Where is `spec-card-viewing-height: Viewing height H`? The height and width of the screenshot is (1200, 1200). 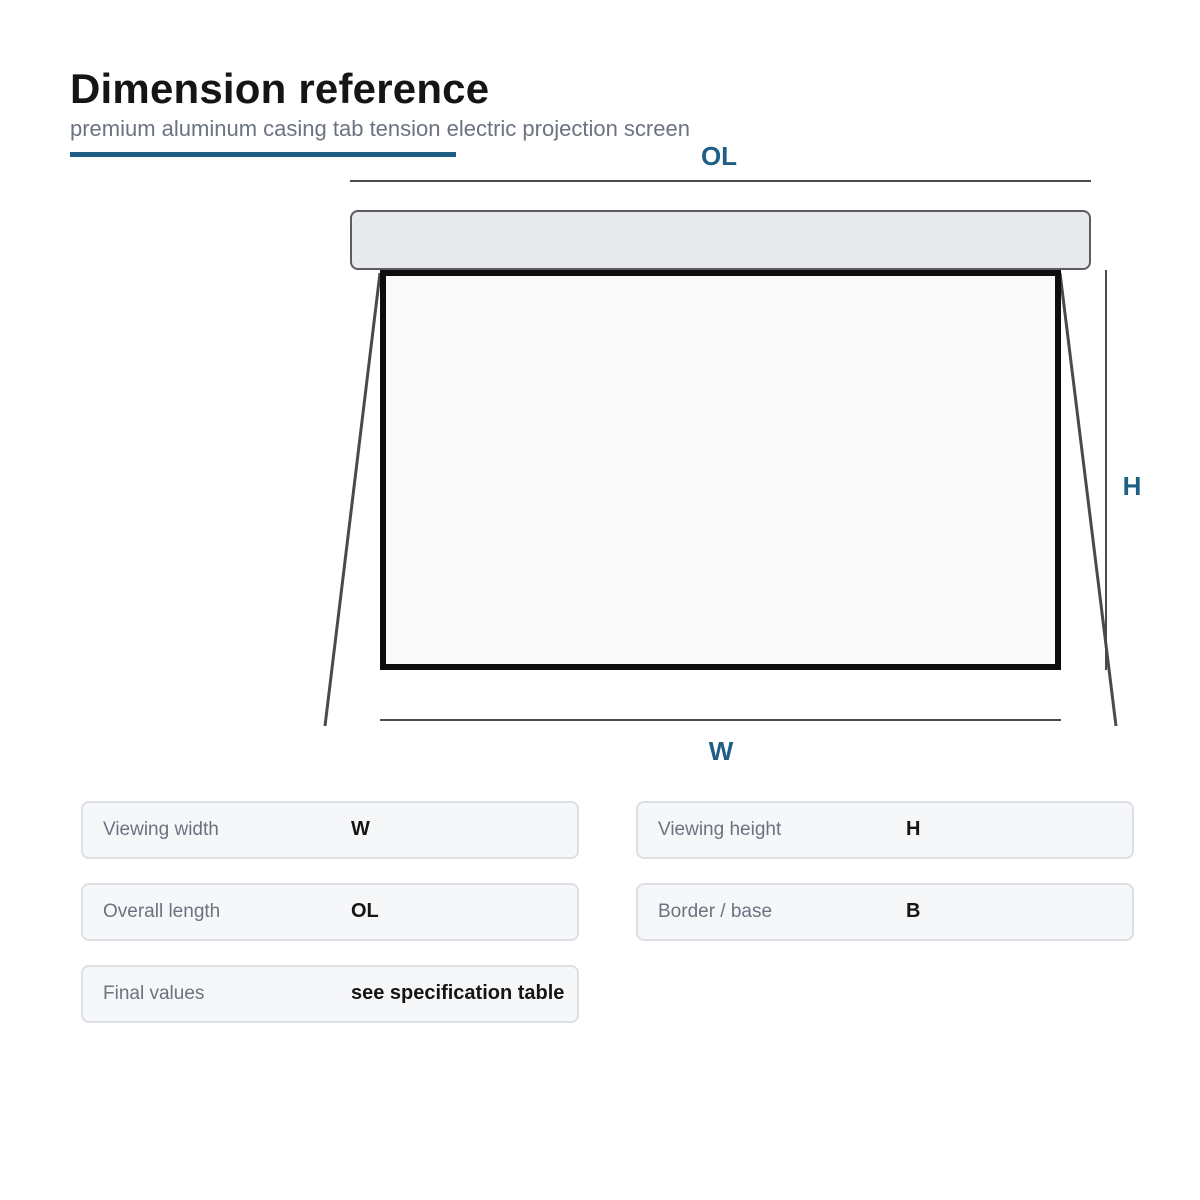
spec-card-viewing-height: Viewing height H is located at coordinates (885, 830).